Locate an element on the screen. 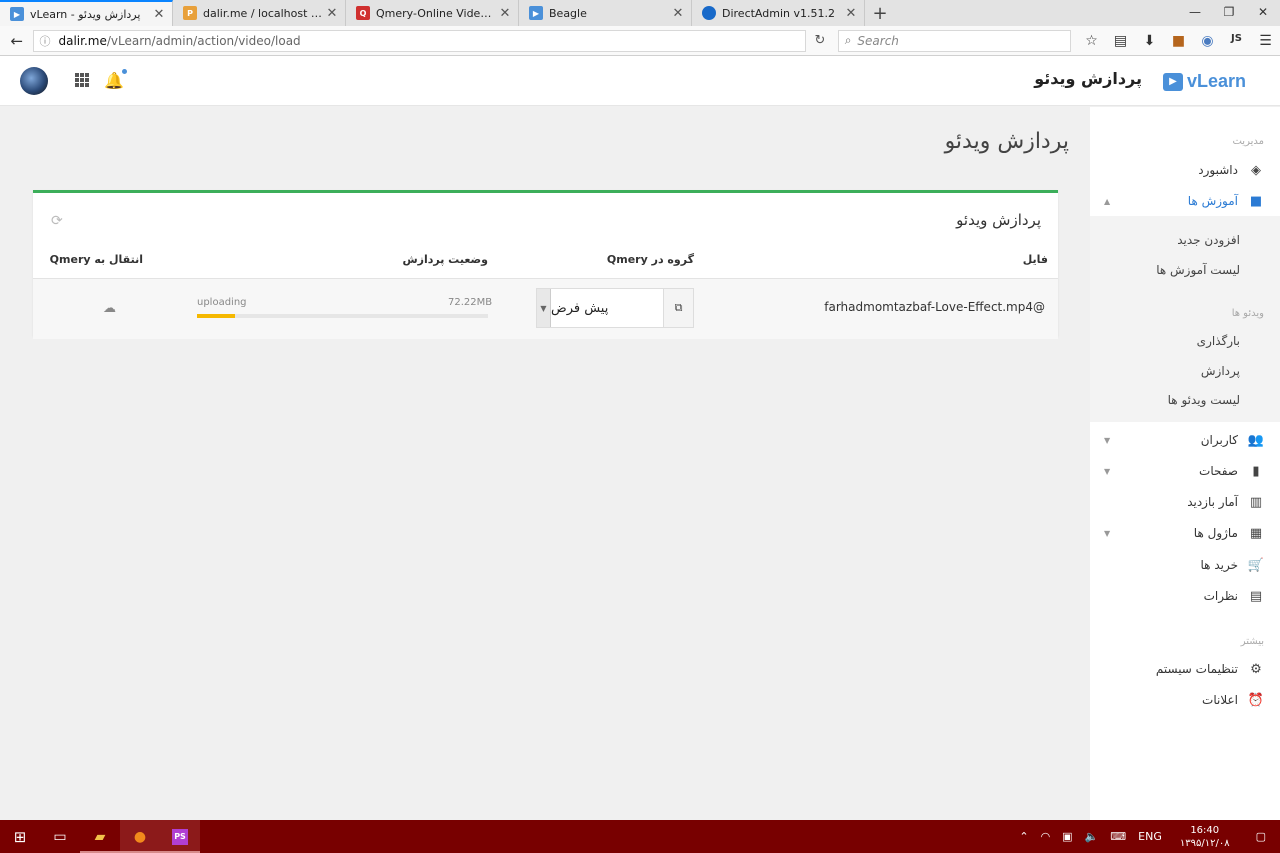  browser-search-box: ⌕ Search is located at coordinates (954, 40).